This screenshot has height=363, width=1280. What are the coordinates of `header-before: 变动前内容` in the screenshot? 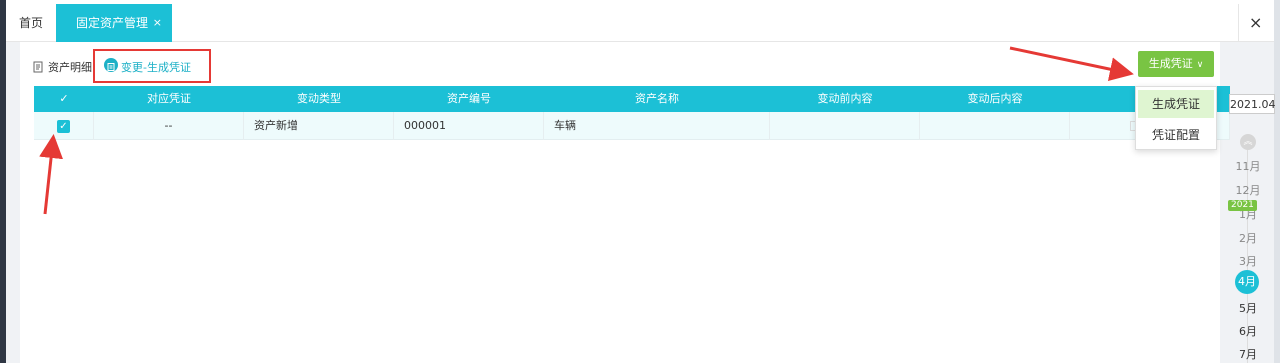 It's located at (845, 98).